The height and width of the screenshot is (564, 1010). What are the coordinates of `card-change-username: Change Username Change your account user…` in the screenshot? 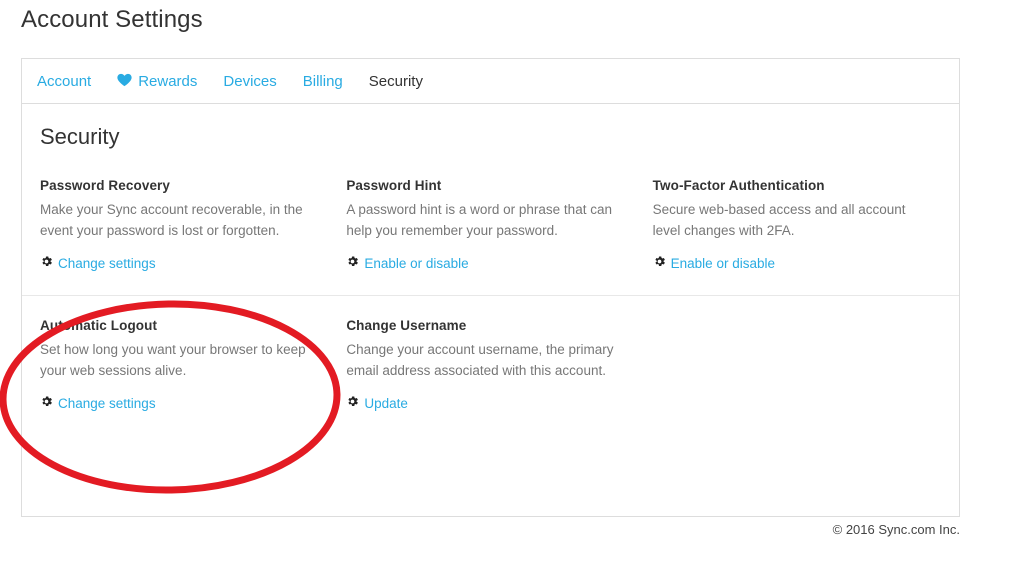 It's located at (499, 365).